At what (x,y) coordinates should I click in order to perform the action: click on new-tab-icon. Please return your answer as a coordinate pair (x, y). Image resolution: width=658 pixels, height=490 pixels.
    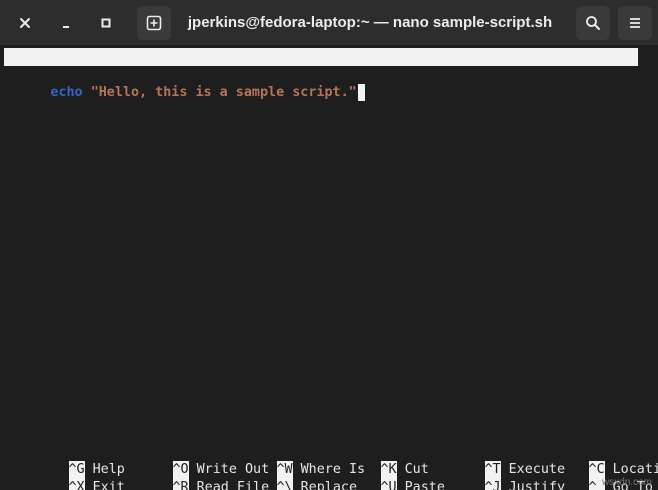
    Looking at the image, I should click on (154, 23).